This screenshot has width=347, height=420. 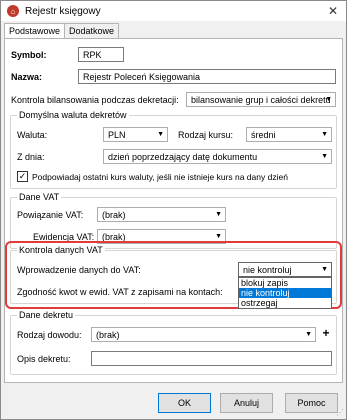 What do you see at coordinates (39, 197) in the screenshot?
I see `vat-group-title: Dane VAT` at bounding box center [39, 197].